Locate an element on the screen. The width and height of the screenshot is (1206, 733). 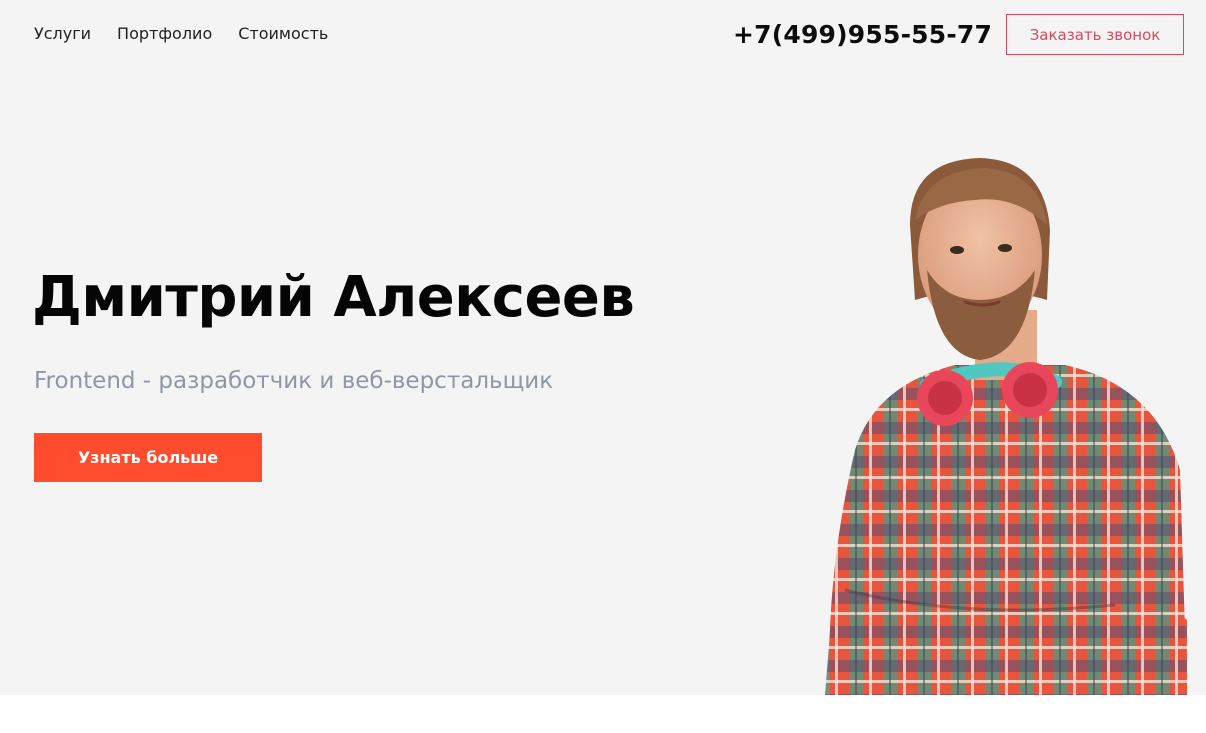
page-bottom is located at coordinates (603, 714).